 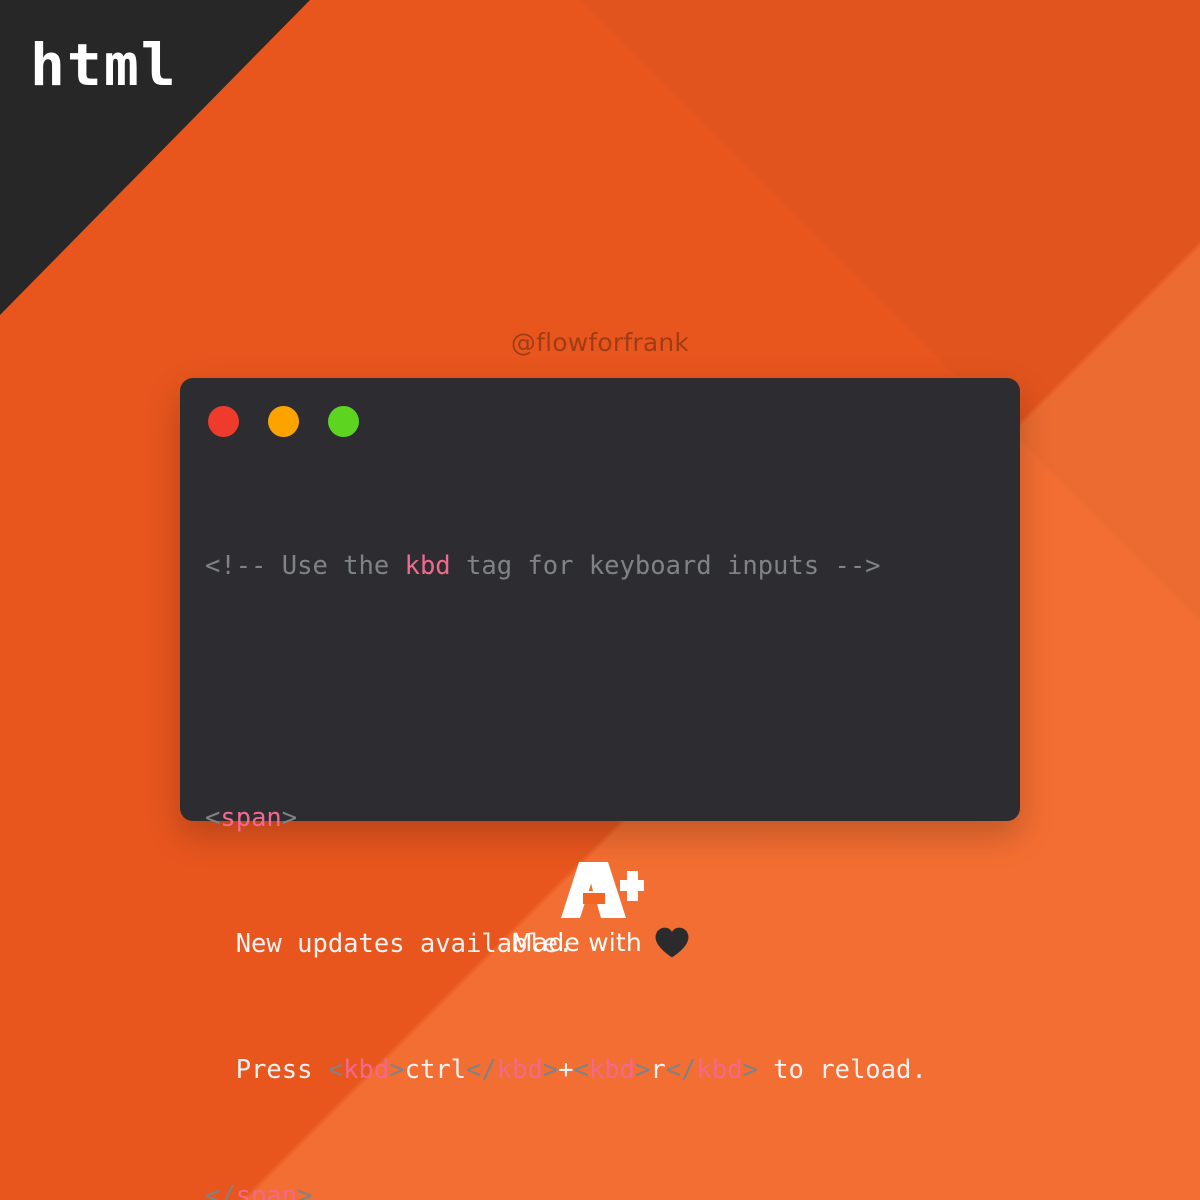 What do you see at coordinates (600, 342) in the screenshot?
I see `watermark-handle: @flowforfrank` at bounding box center [600, 342].